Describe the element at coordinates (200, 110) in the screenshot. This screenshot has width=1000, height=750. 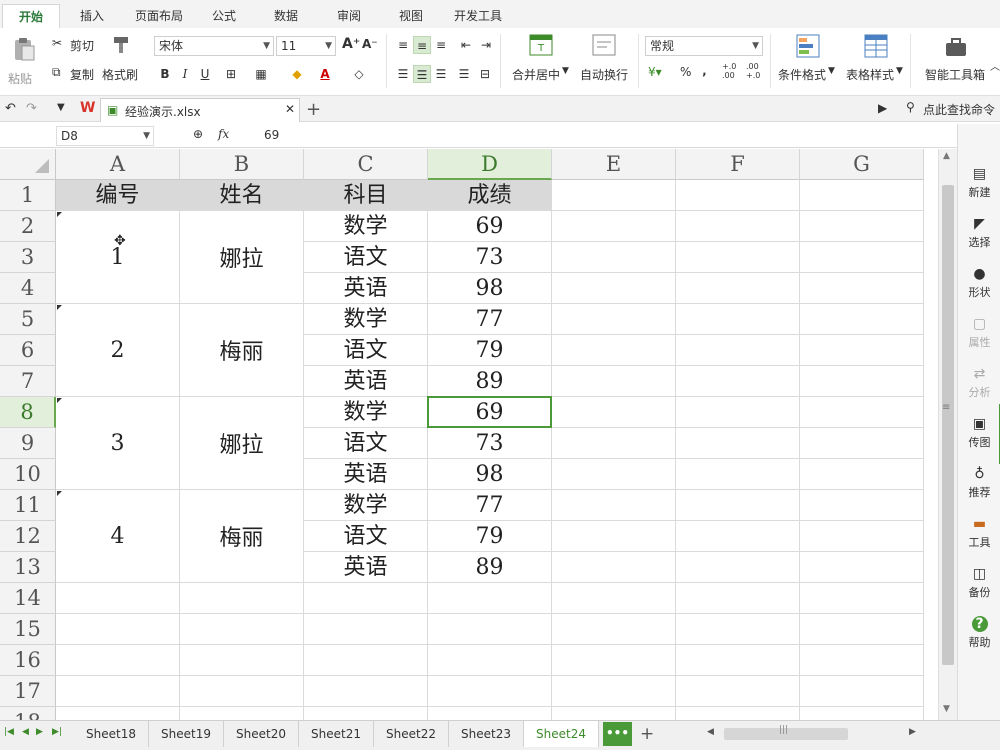
I see `document-tab: ▣ 经验演示.xlsx ✕` at that location.